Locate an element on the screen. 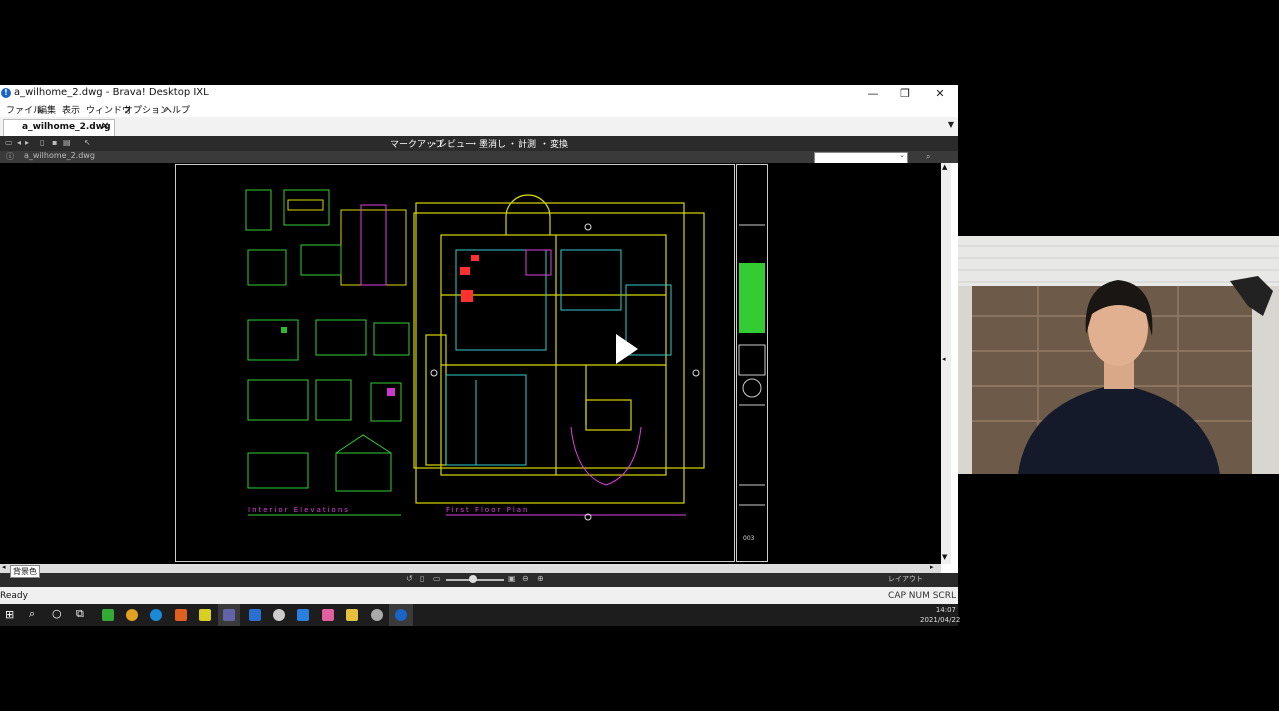 This screenshot has width=1279, height=711. system-clock: 14:07 2021/04/22 is located at coordinates (940, 615).